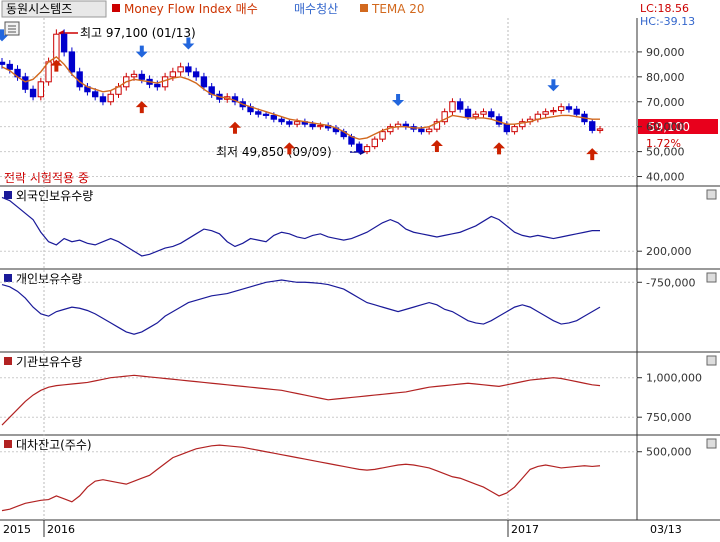  What do you see at coordinates (61, 529) in the screenshot?
I see `x-axis-label: 2016` at bounding box center [61, 529].